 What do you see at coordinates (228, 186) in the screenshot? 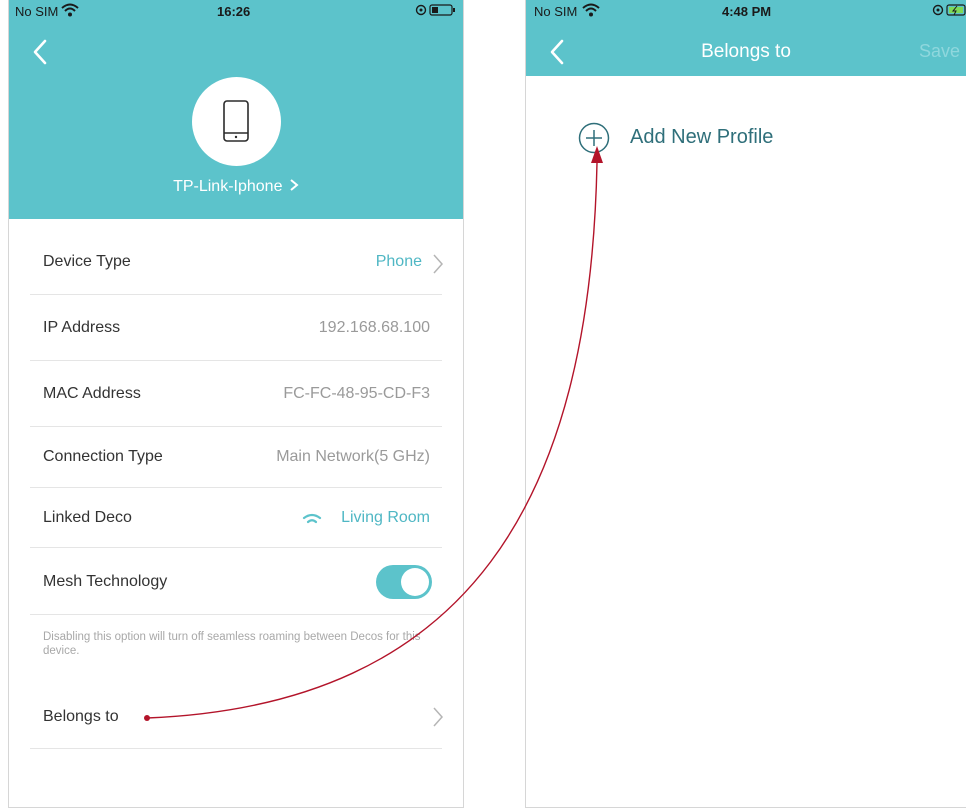
I see `device-name: TP-Link-Iphone` at bounding box center [228, 186].